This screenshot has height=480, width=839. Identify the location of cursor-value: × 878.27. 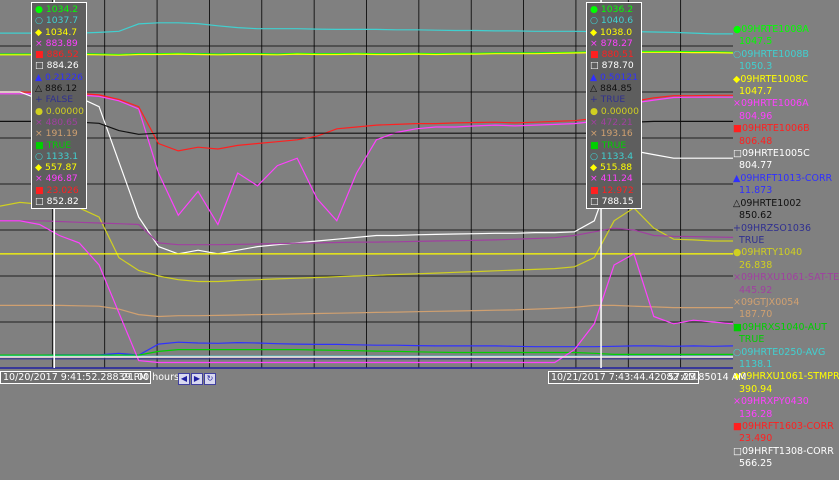
(611, 43).